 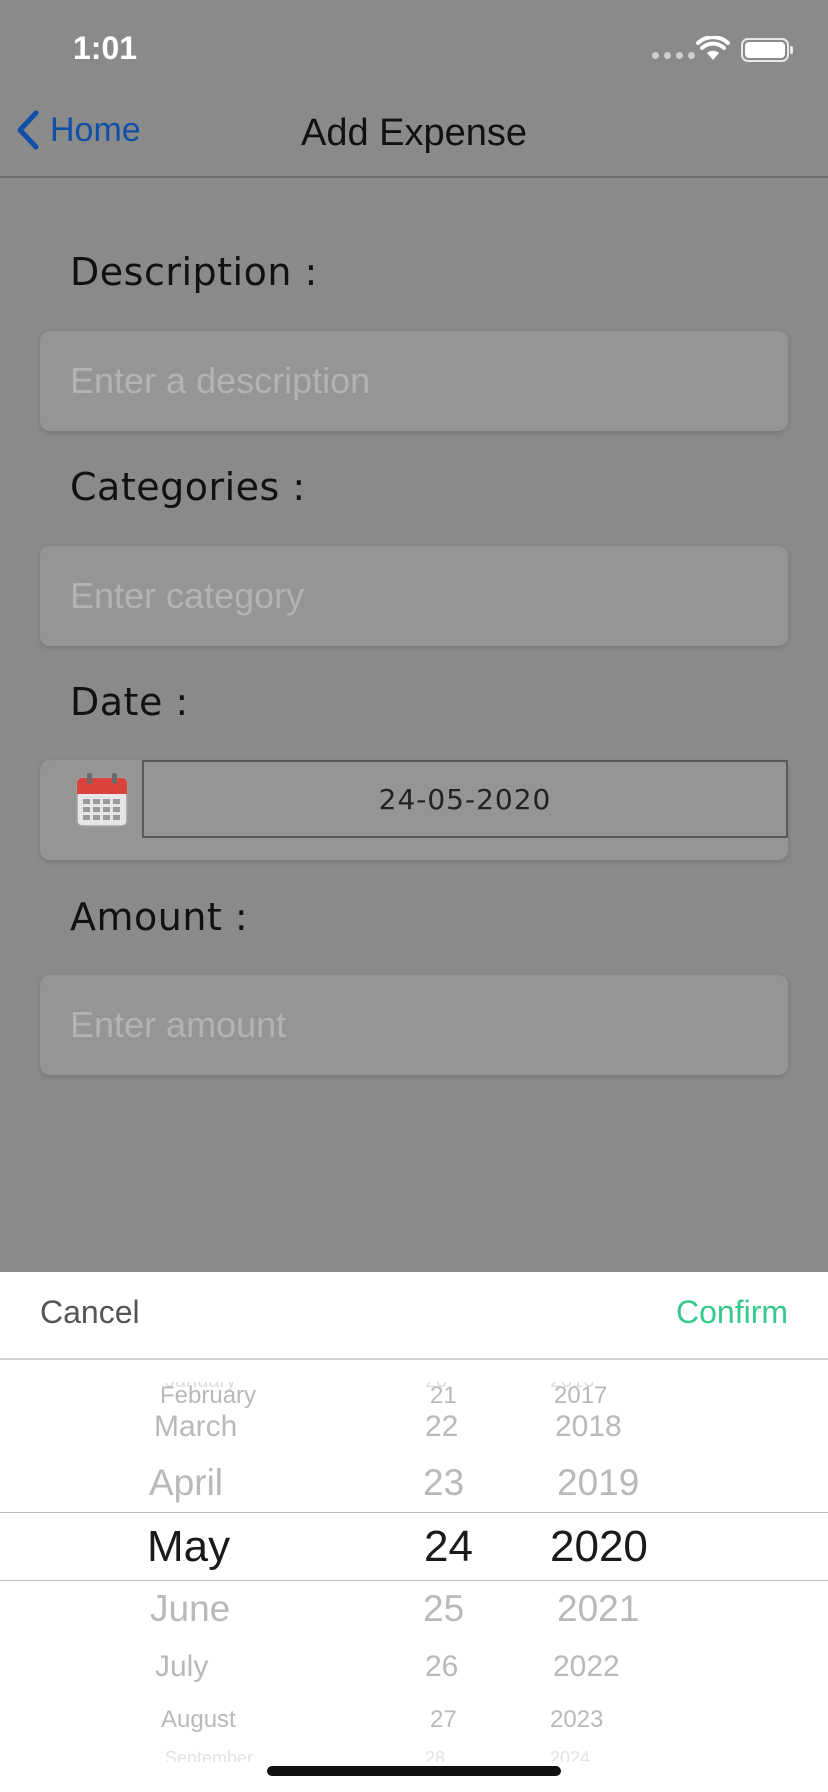 I want to click on picker-day-item: 26, so click(x=441, y=1667).